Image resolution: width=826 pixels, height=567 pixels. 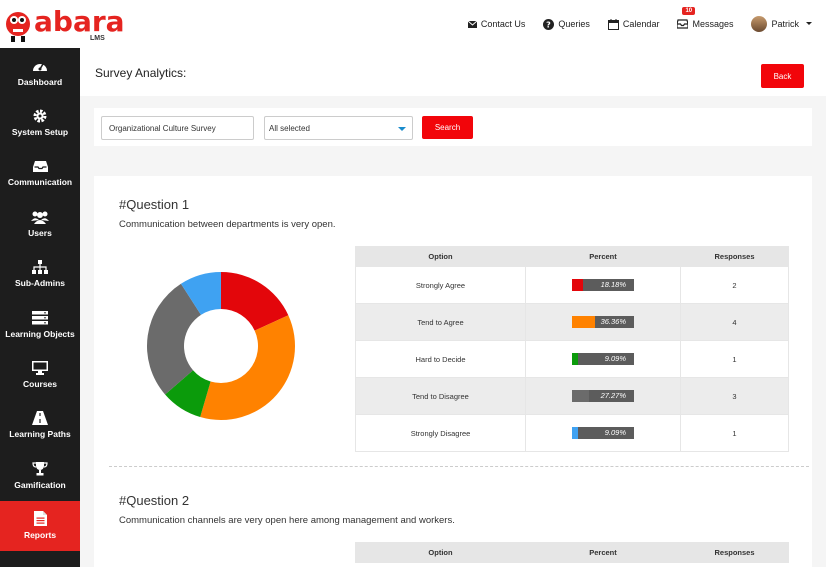 I want to click on table-row: Tend to Agree 36.36% 4, so click(x=572, y=322).